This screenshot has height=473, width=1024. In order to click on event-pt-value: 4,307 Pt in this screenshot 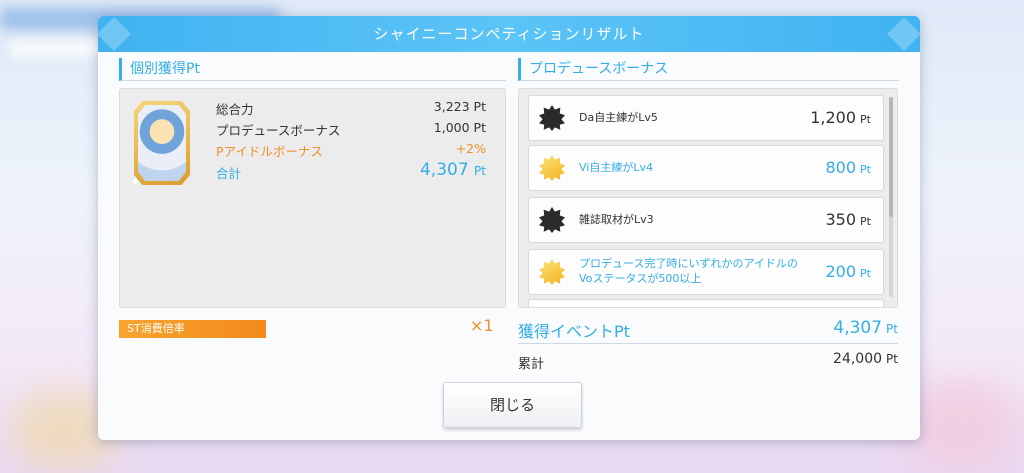, I will do `click(865, 328)`.